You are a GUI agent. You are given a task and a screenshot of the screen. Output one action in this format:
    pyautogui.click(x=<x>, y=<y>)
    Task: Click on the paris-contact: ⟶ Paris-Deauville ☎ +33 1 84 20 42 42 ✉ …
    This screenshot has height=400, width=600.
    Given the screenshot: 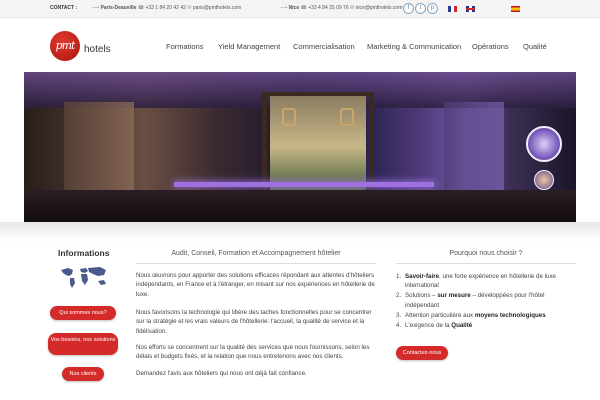 What is the action you would take?
    pyautogui.click(x=166, y=8)
    